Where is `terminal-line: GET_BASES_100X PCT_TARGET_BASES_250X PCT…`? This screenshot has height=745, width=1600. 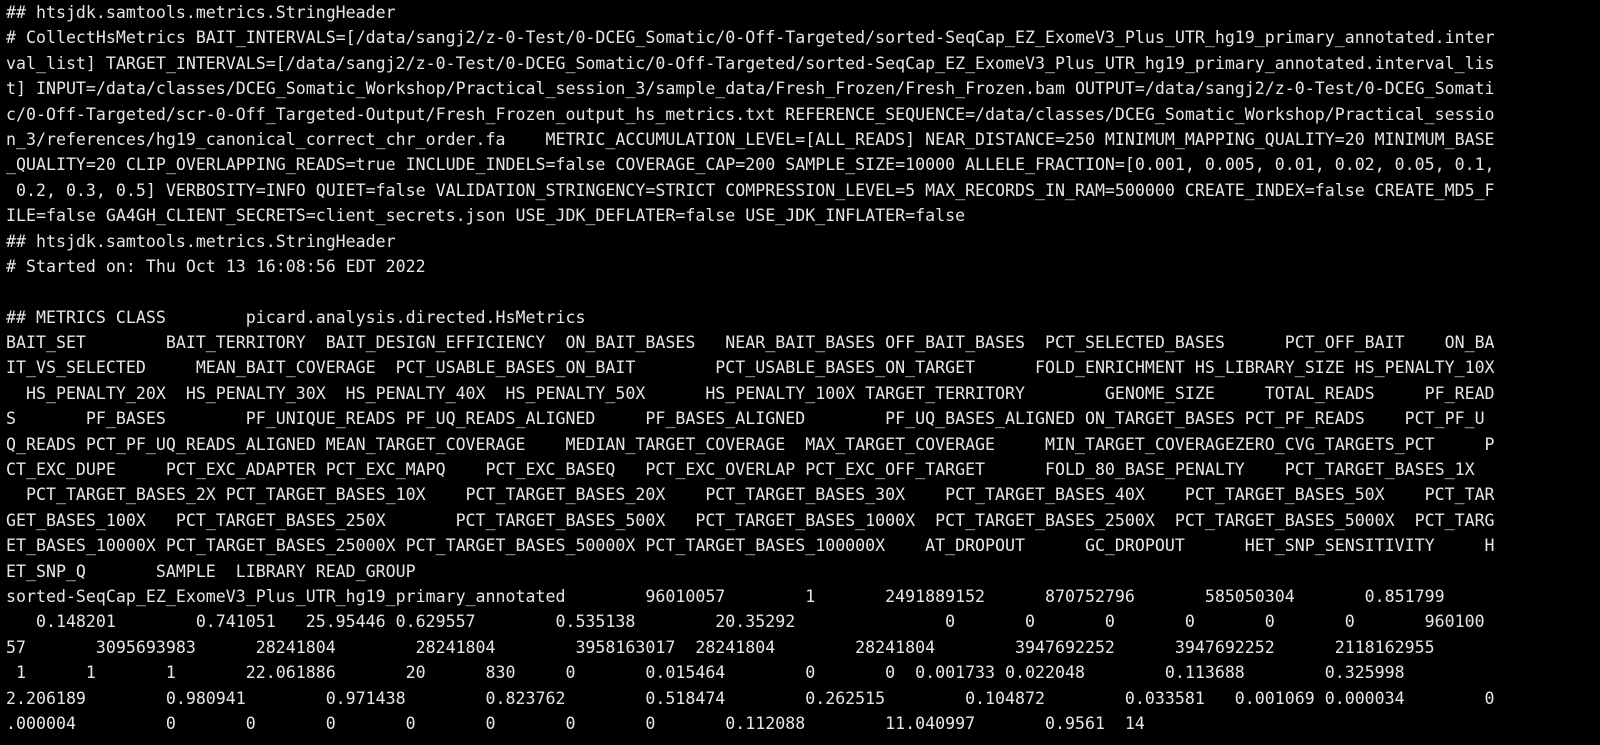 terminal-line: GET_BASES_100X PCT_TARGET_BASES_250X PCT… is located at coordinates (750, 520).